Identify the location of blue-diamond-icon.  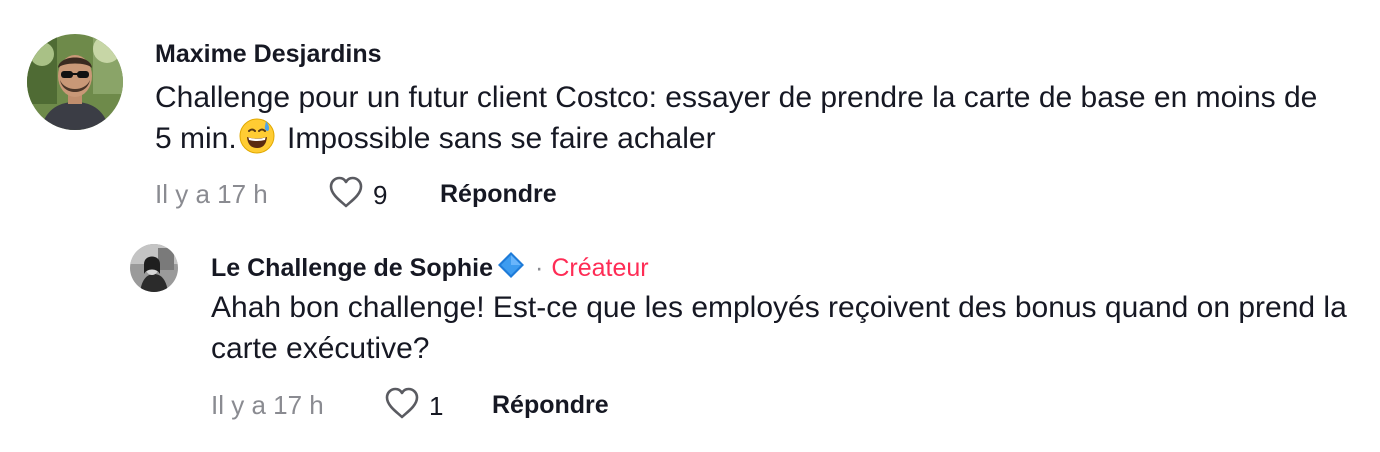
(511, 268).